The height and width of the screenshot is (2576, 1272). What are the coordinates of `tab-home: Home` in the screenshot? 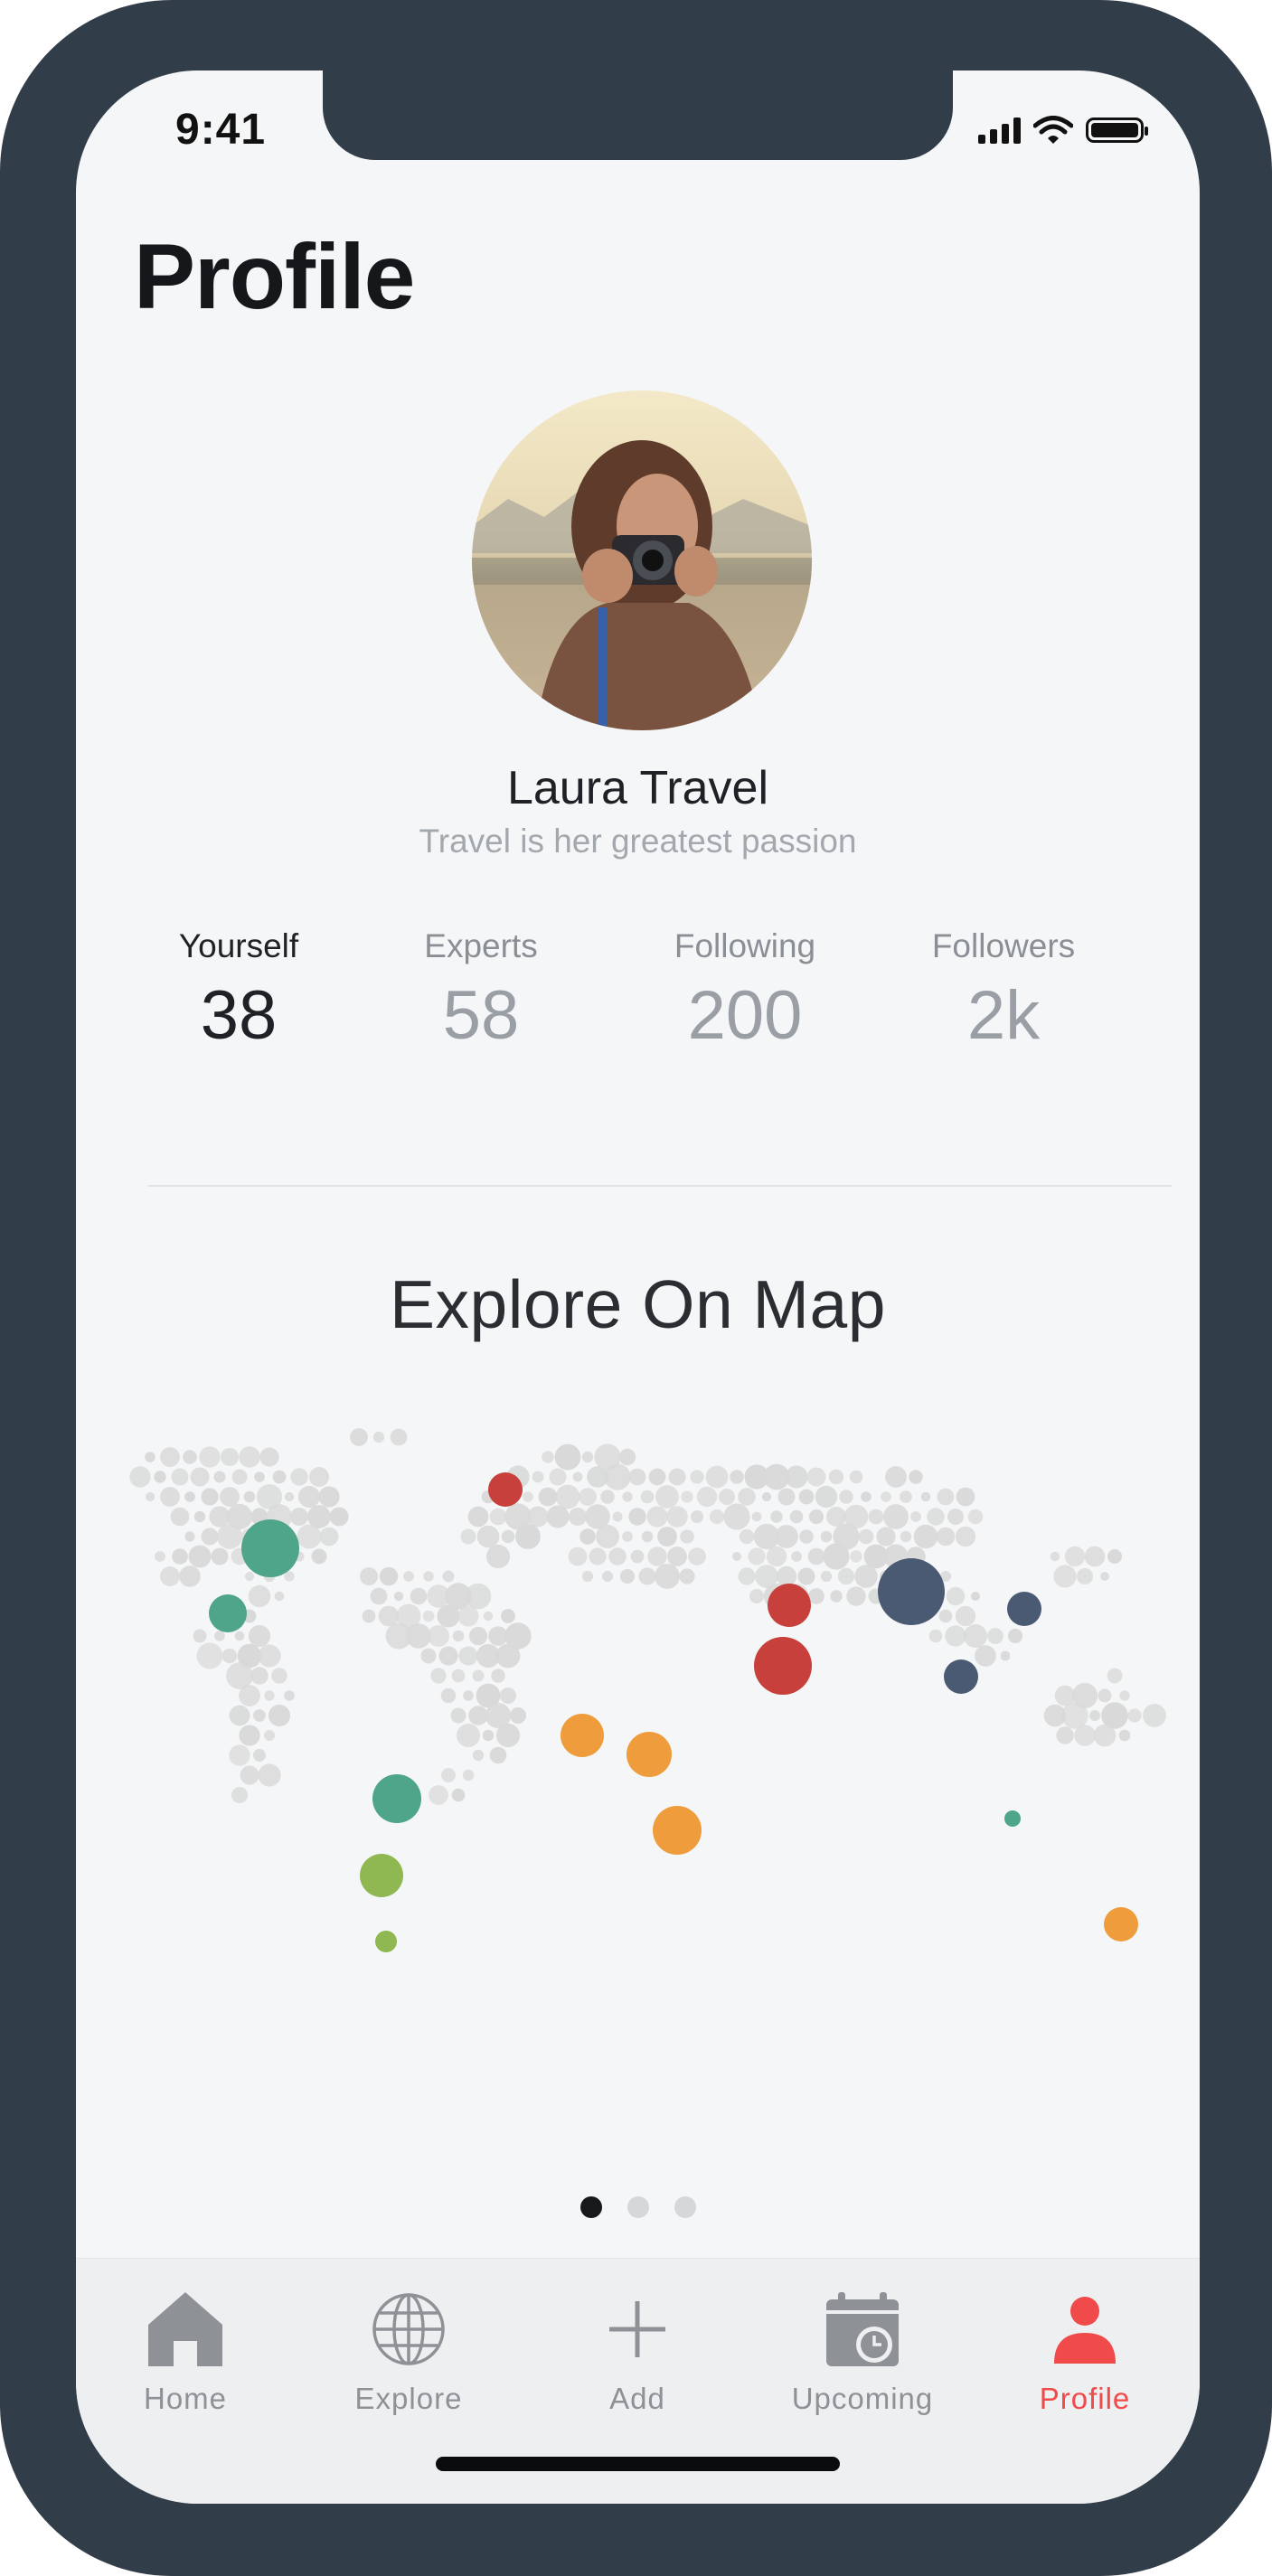 It's located at (185, 2337).